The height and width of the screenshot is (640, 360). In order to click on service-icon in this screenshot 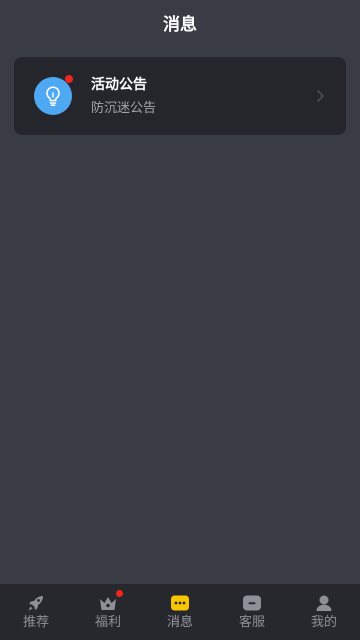, I will do `click(252, 603)`.